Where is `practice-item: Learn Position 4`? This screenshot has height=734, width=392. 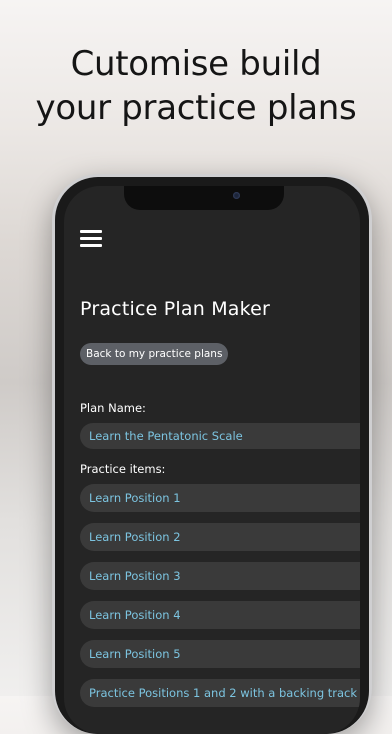
practice-item: Learn Position 4 is located at coordinates (220, 615).